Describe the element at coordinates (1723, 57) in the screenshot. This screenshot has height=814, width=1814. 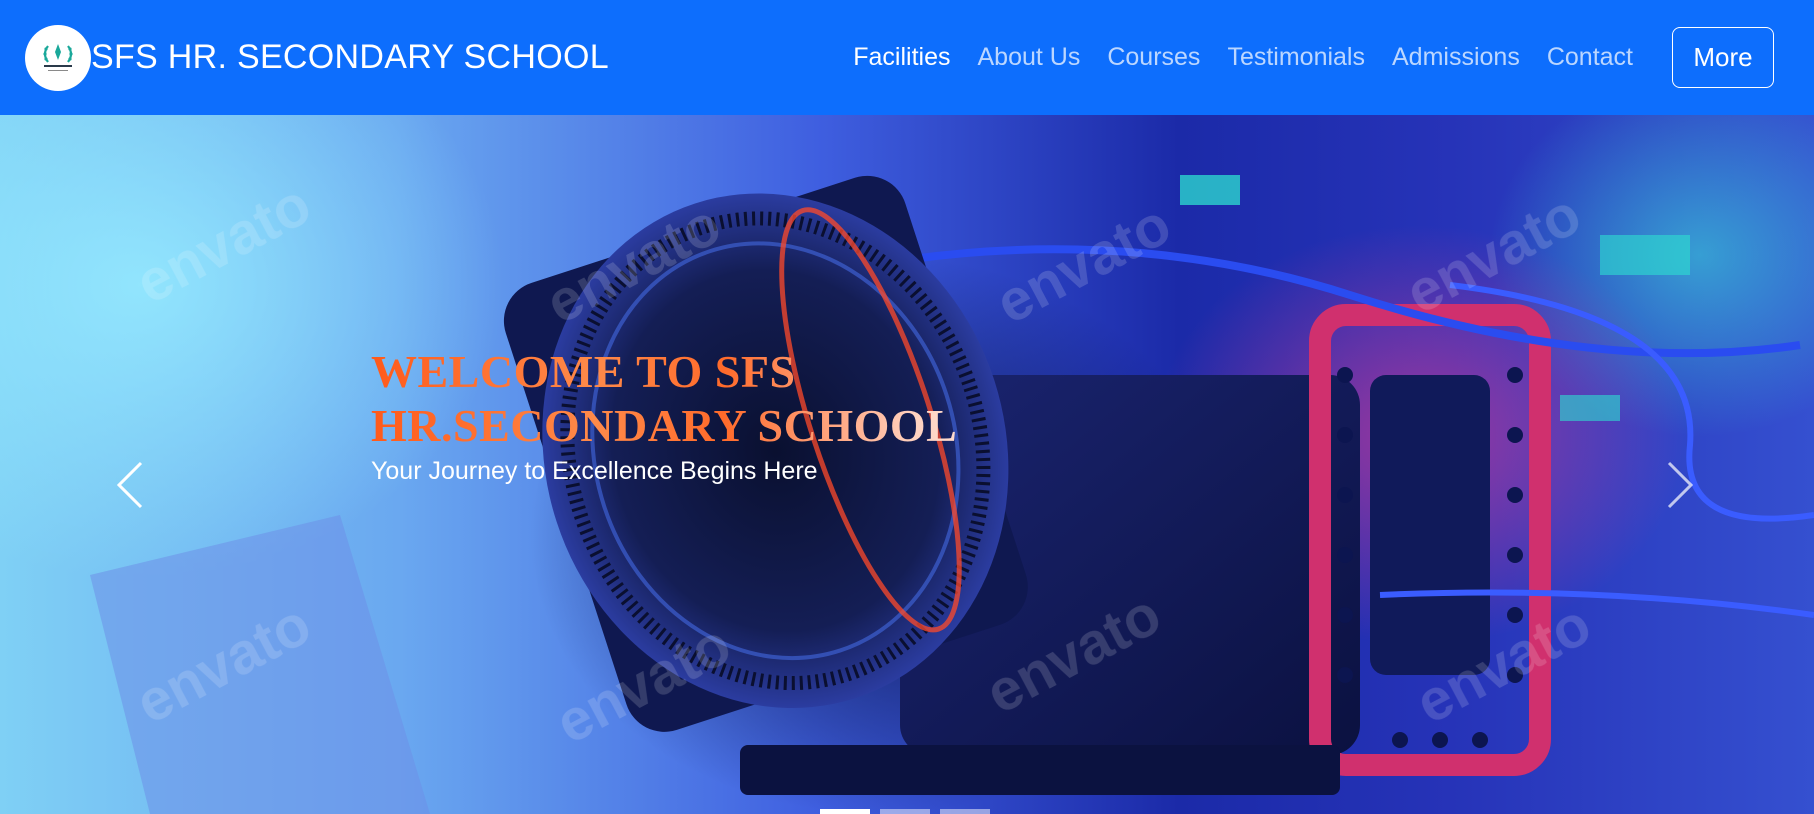
I see `more-button: More` at that location.